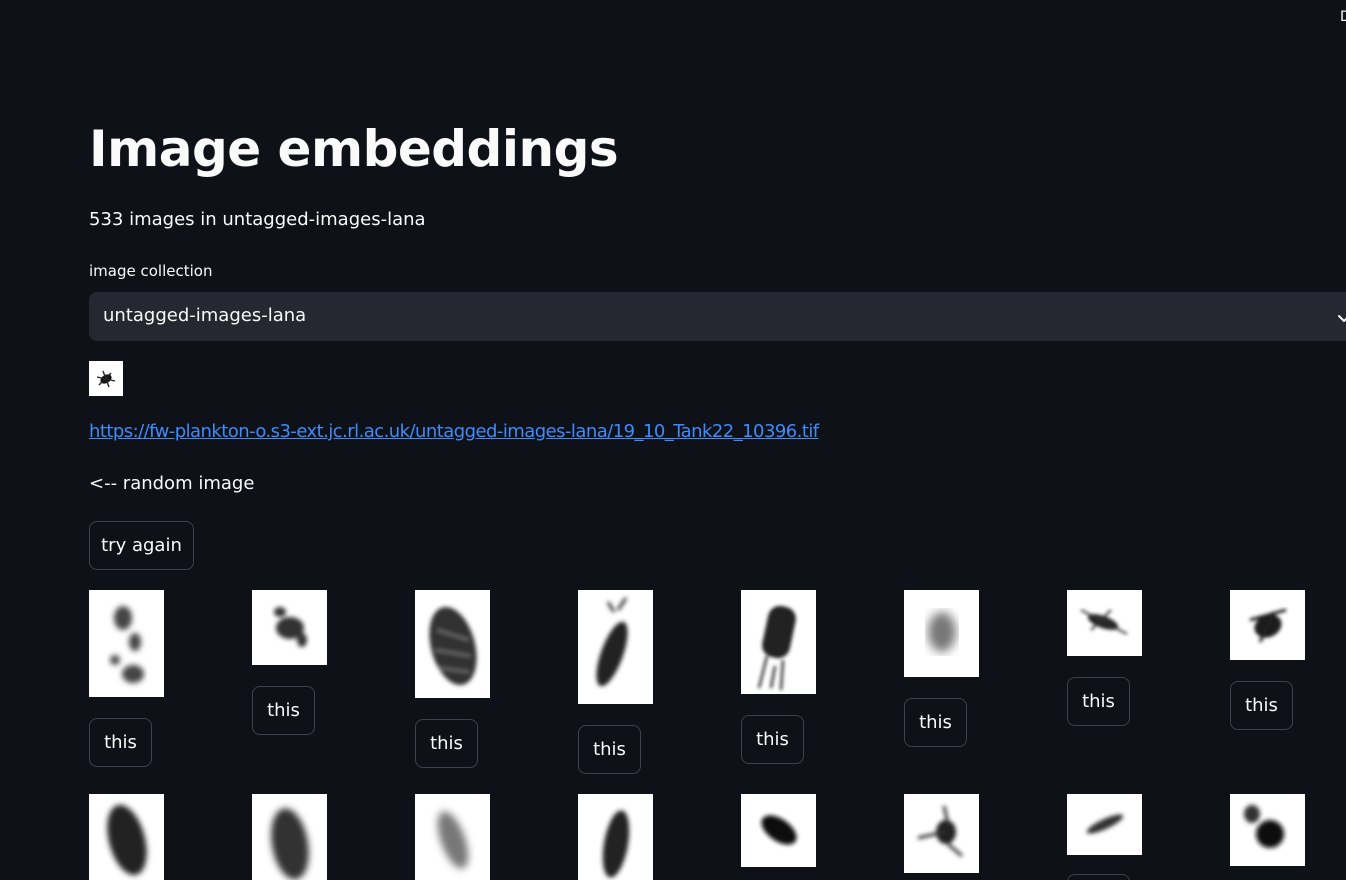  I want to click on random-image-thumbnail, so click(106, 378).